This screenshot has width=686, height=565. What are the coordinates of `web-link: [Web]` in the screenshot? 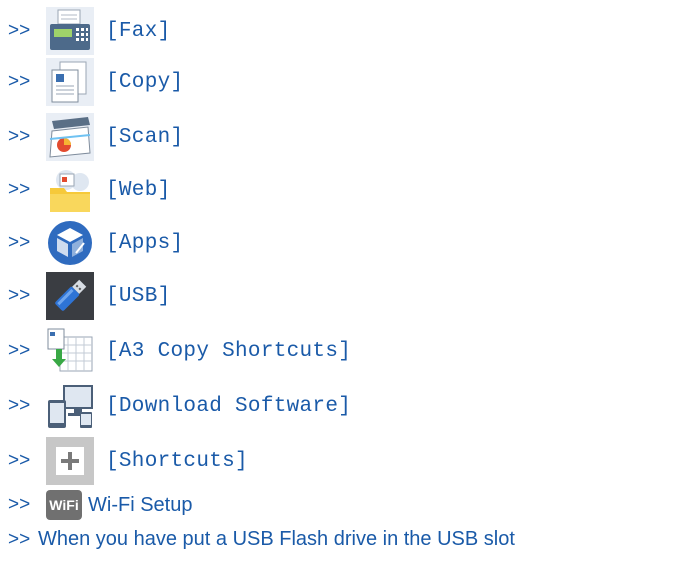 It's located at (138, 190).